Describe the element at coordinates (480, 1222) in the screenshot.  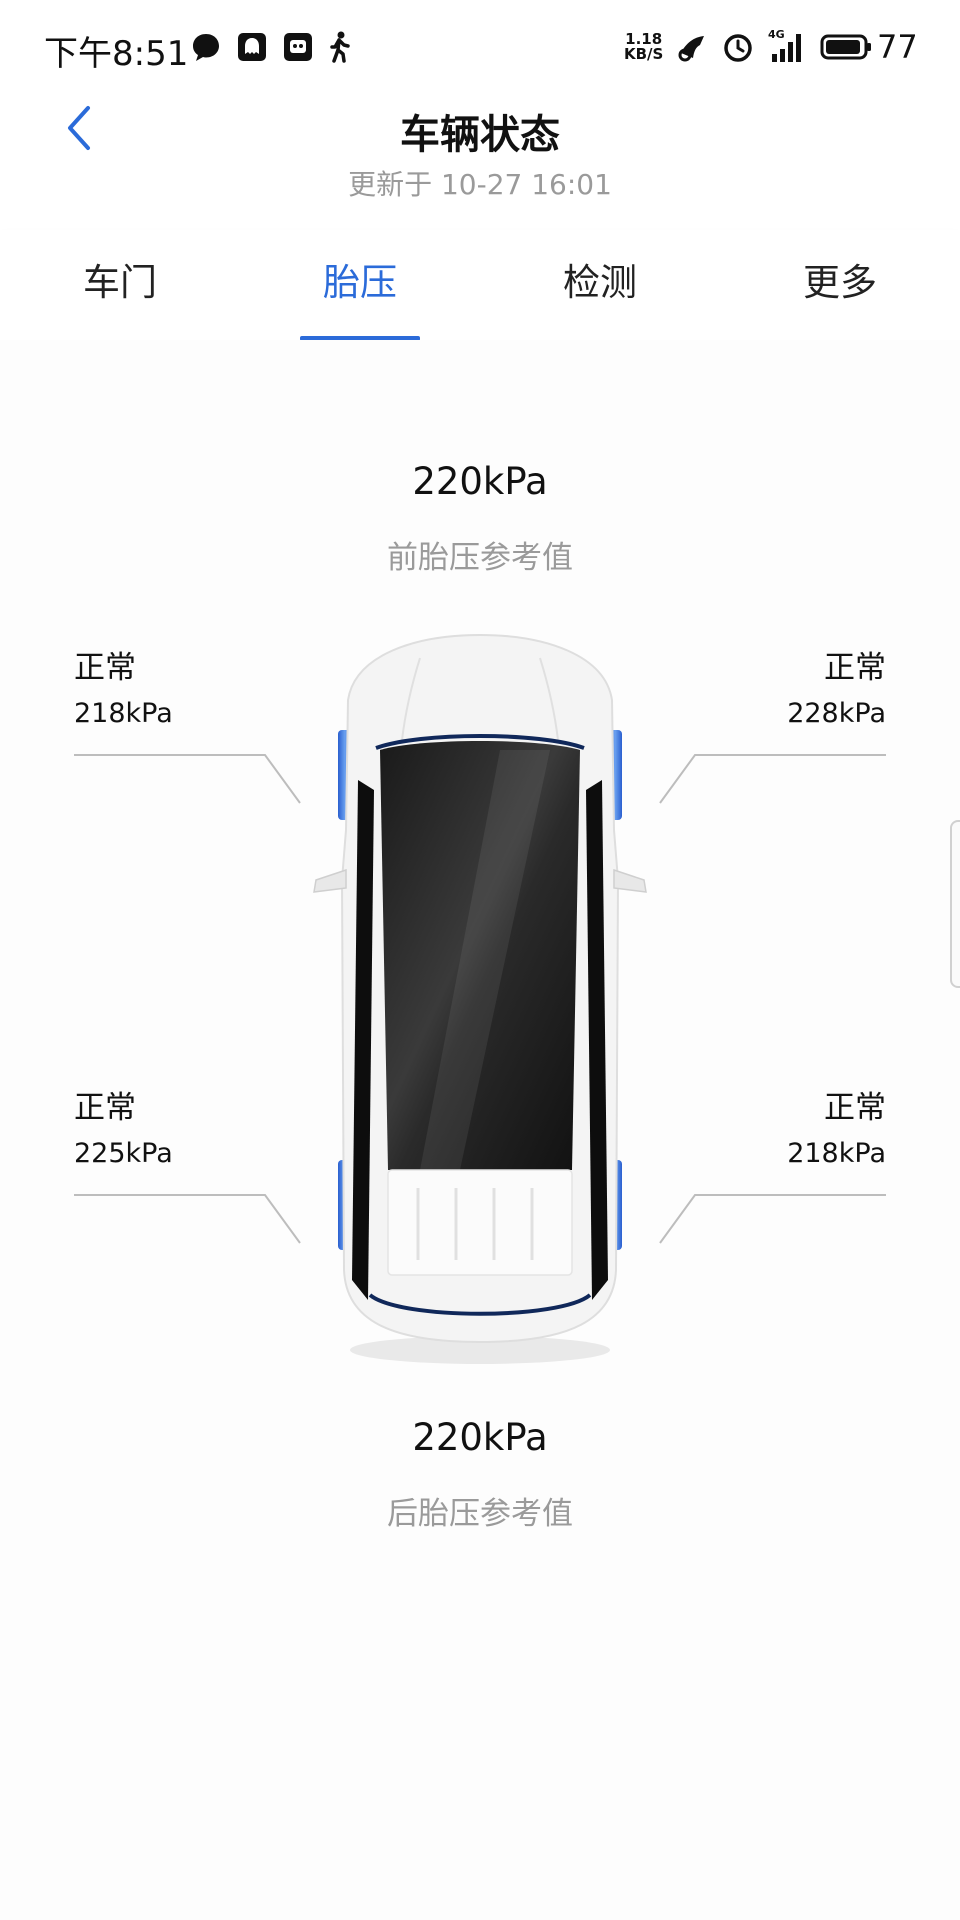
I see `rear-roof-panel` at that location.